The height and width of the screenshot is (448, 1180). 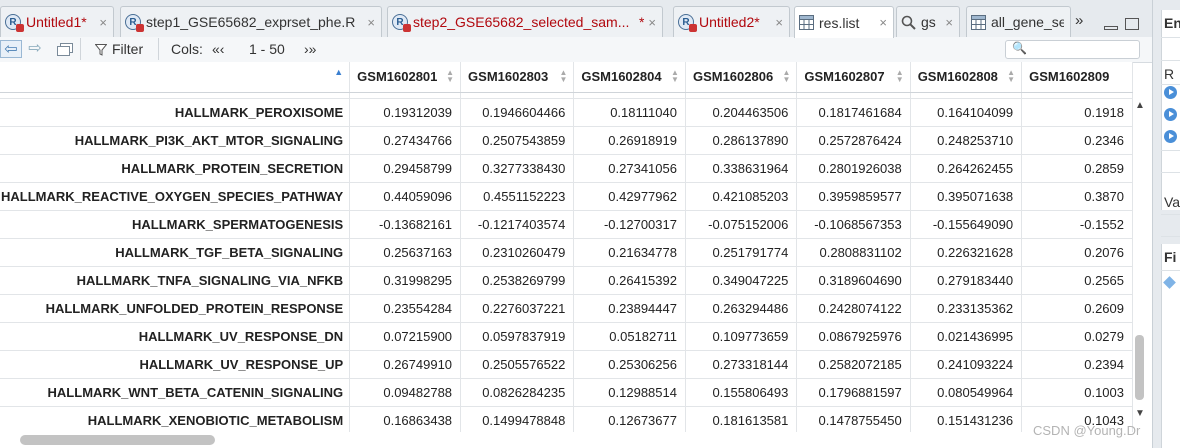 I want to click on row-name-cell: HALLMARK_WNT_BETA_CATENIN_SIGNALING, so click(x=175, y=392).